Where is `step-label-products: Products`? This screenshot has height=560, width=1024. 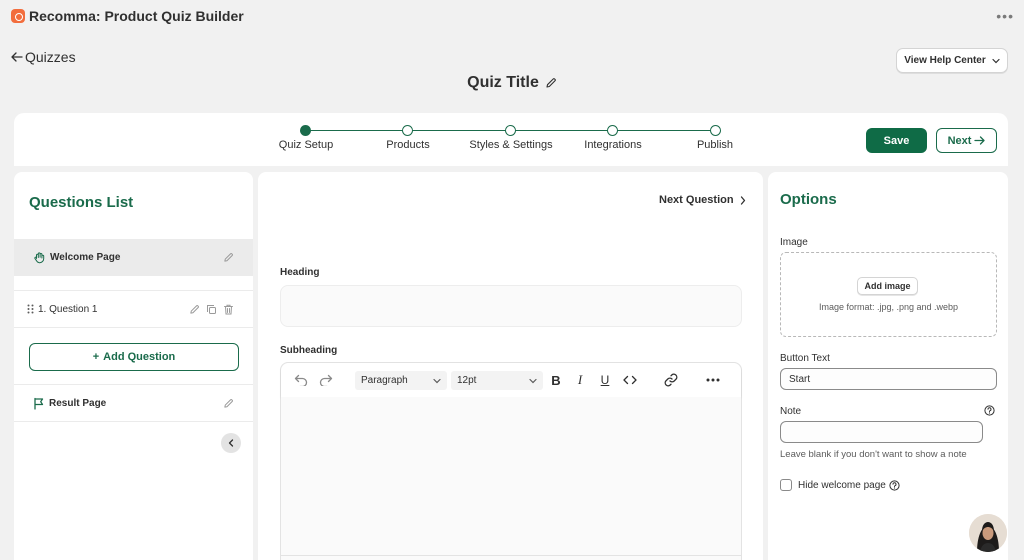 step-label-products: Products is located at coordinates (407, 145).